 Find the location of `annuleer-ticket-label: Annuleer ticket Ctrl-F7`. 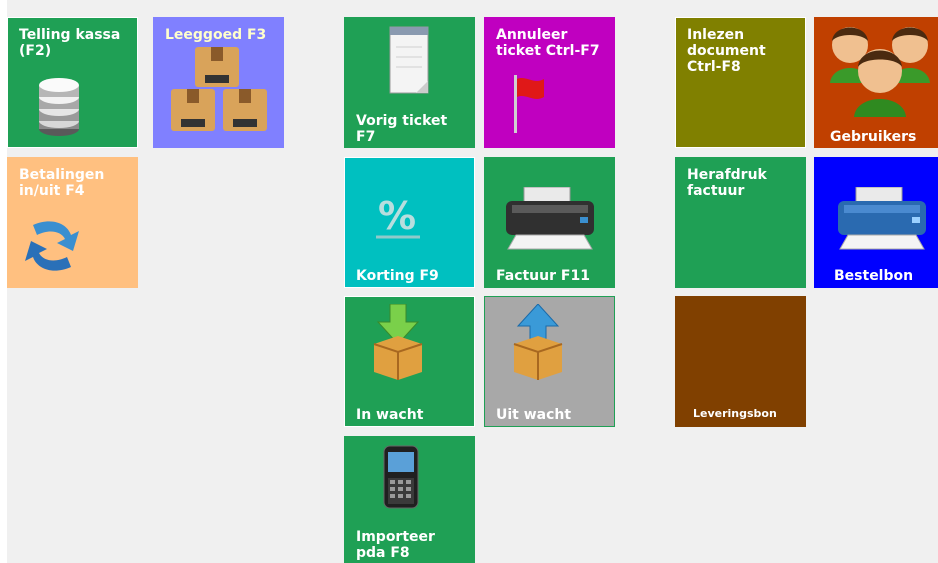

annuleer-ticket-label: Annuleer ticket Ctrl-F7 is located at coordinates (548, 43).